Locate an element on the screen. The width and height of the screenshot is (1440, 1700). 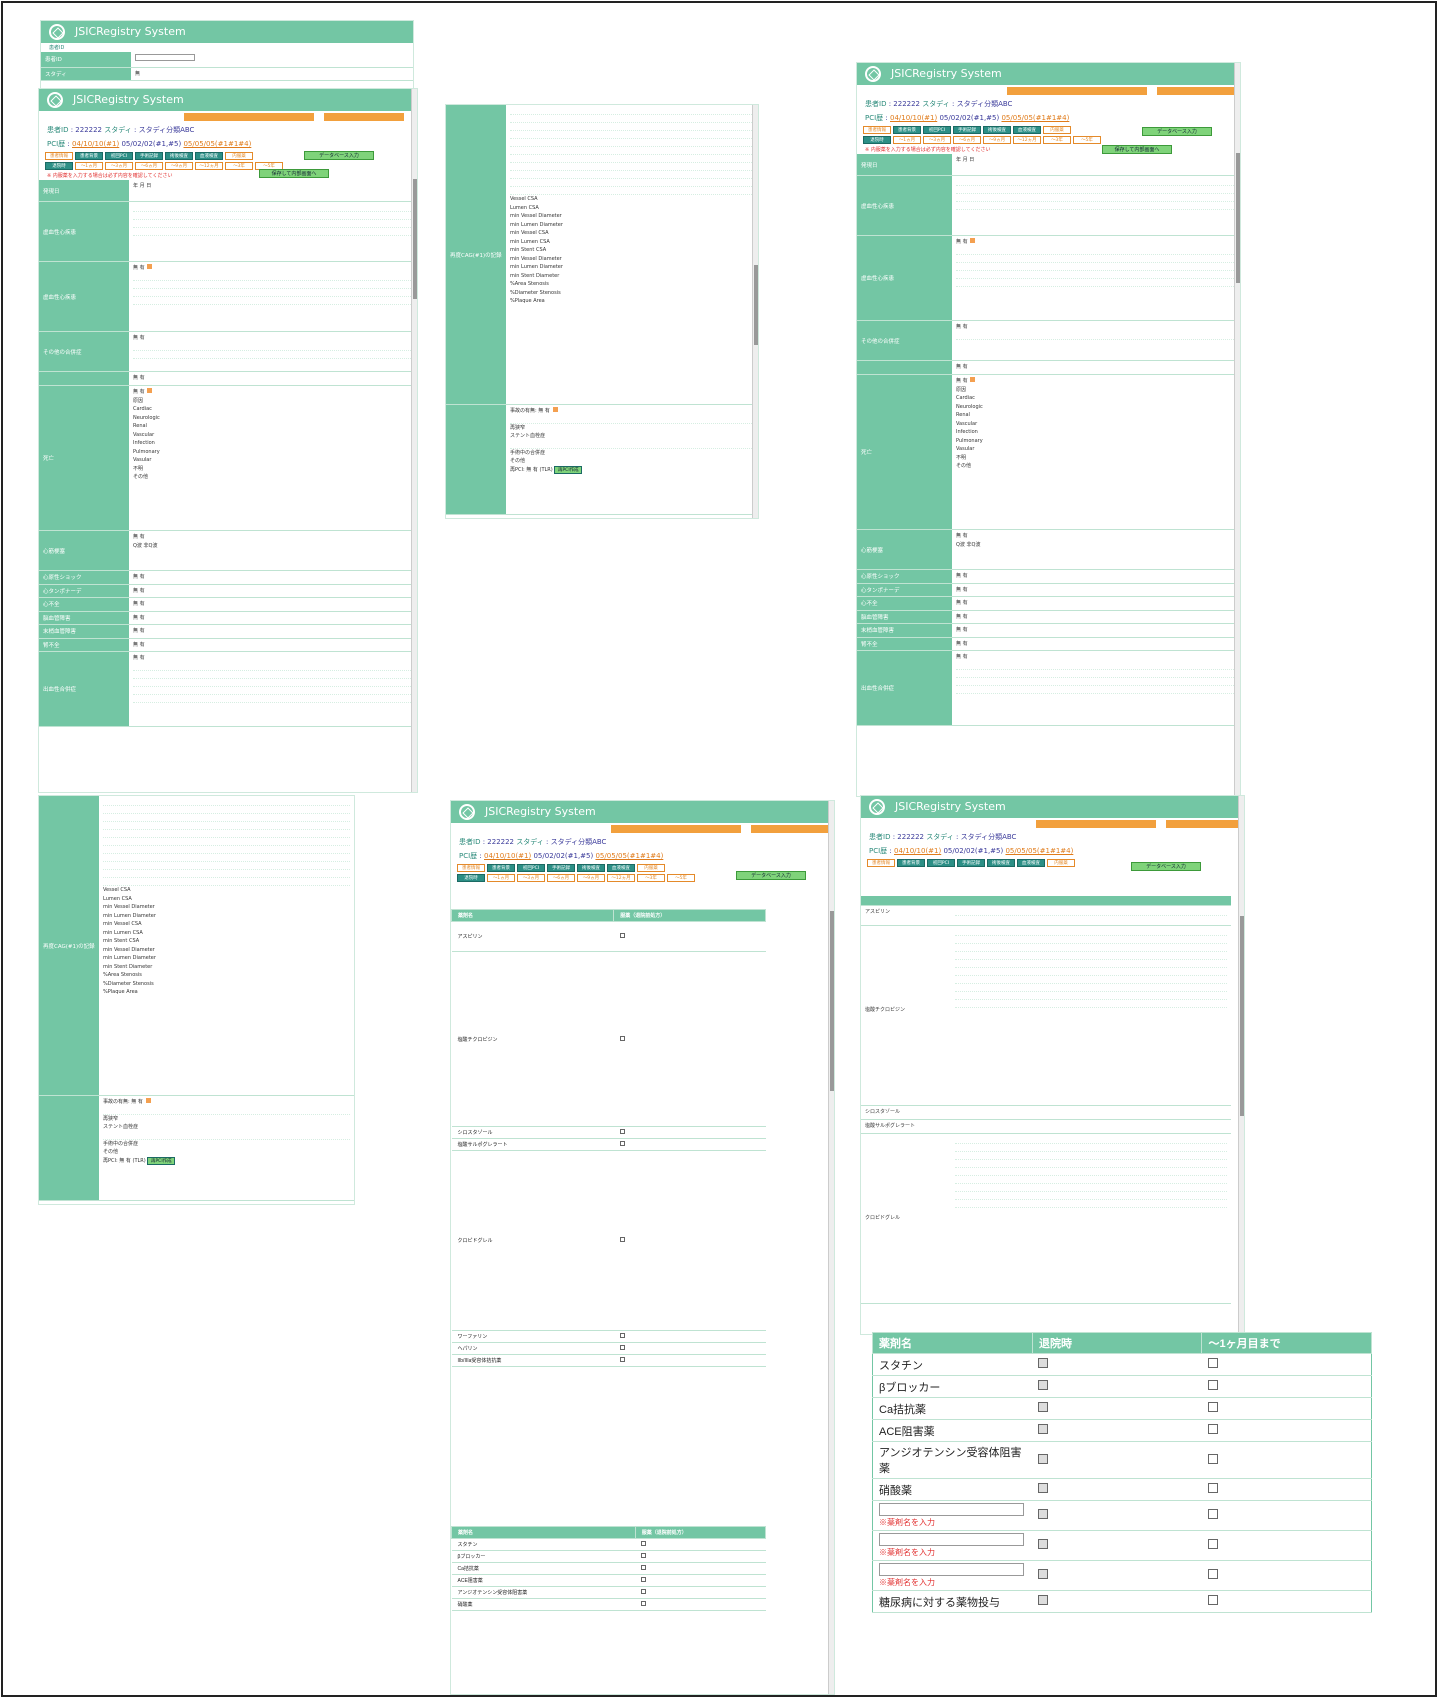
save-button: 保存して内部画面へ is located at coordinates (294, 173).